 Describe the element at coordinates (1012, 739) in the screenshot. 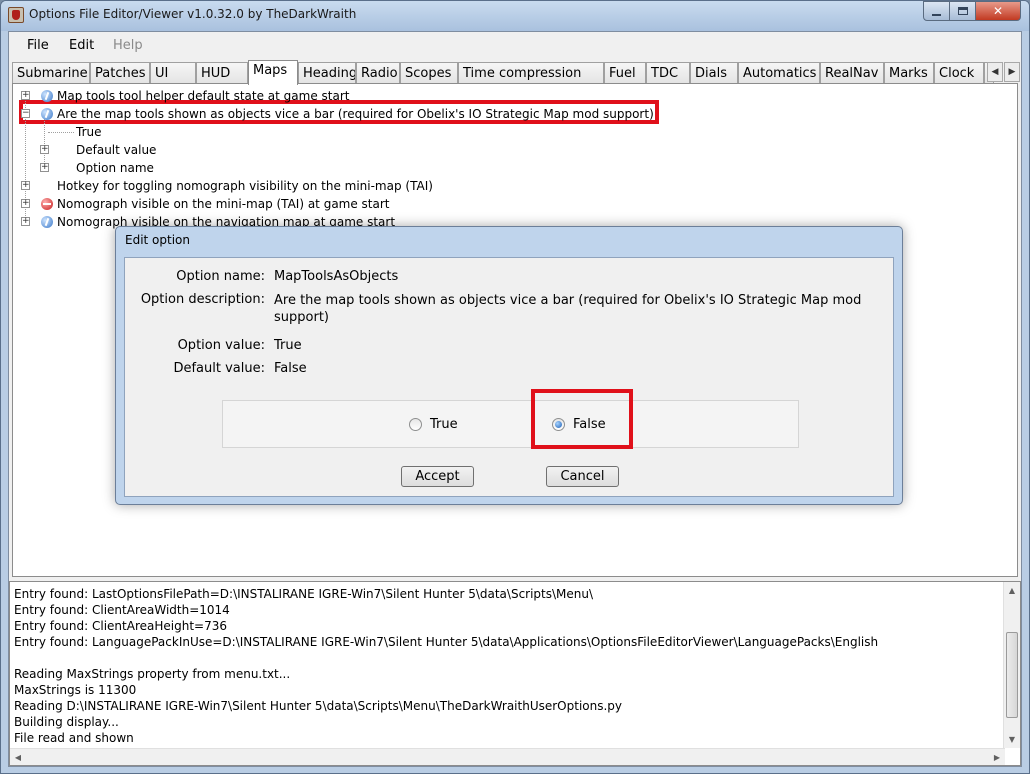

I see `scroll-down-icon: ▼` at that location.